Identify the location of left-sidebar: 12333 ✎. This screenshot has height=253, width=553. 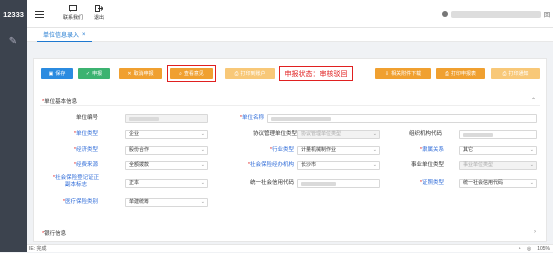
(13, 126).